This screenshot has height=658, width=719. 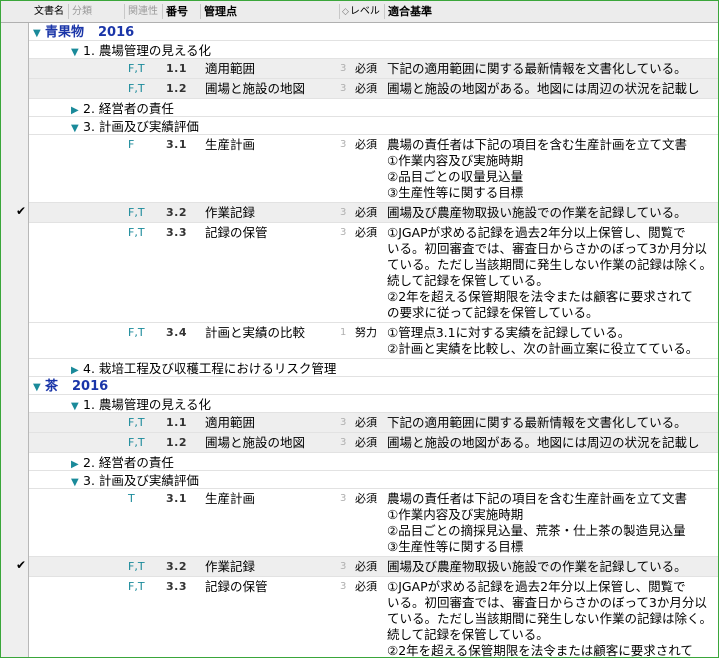 I want to click on relevance-cell: F, so click(x=131, y=144).